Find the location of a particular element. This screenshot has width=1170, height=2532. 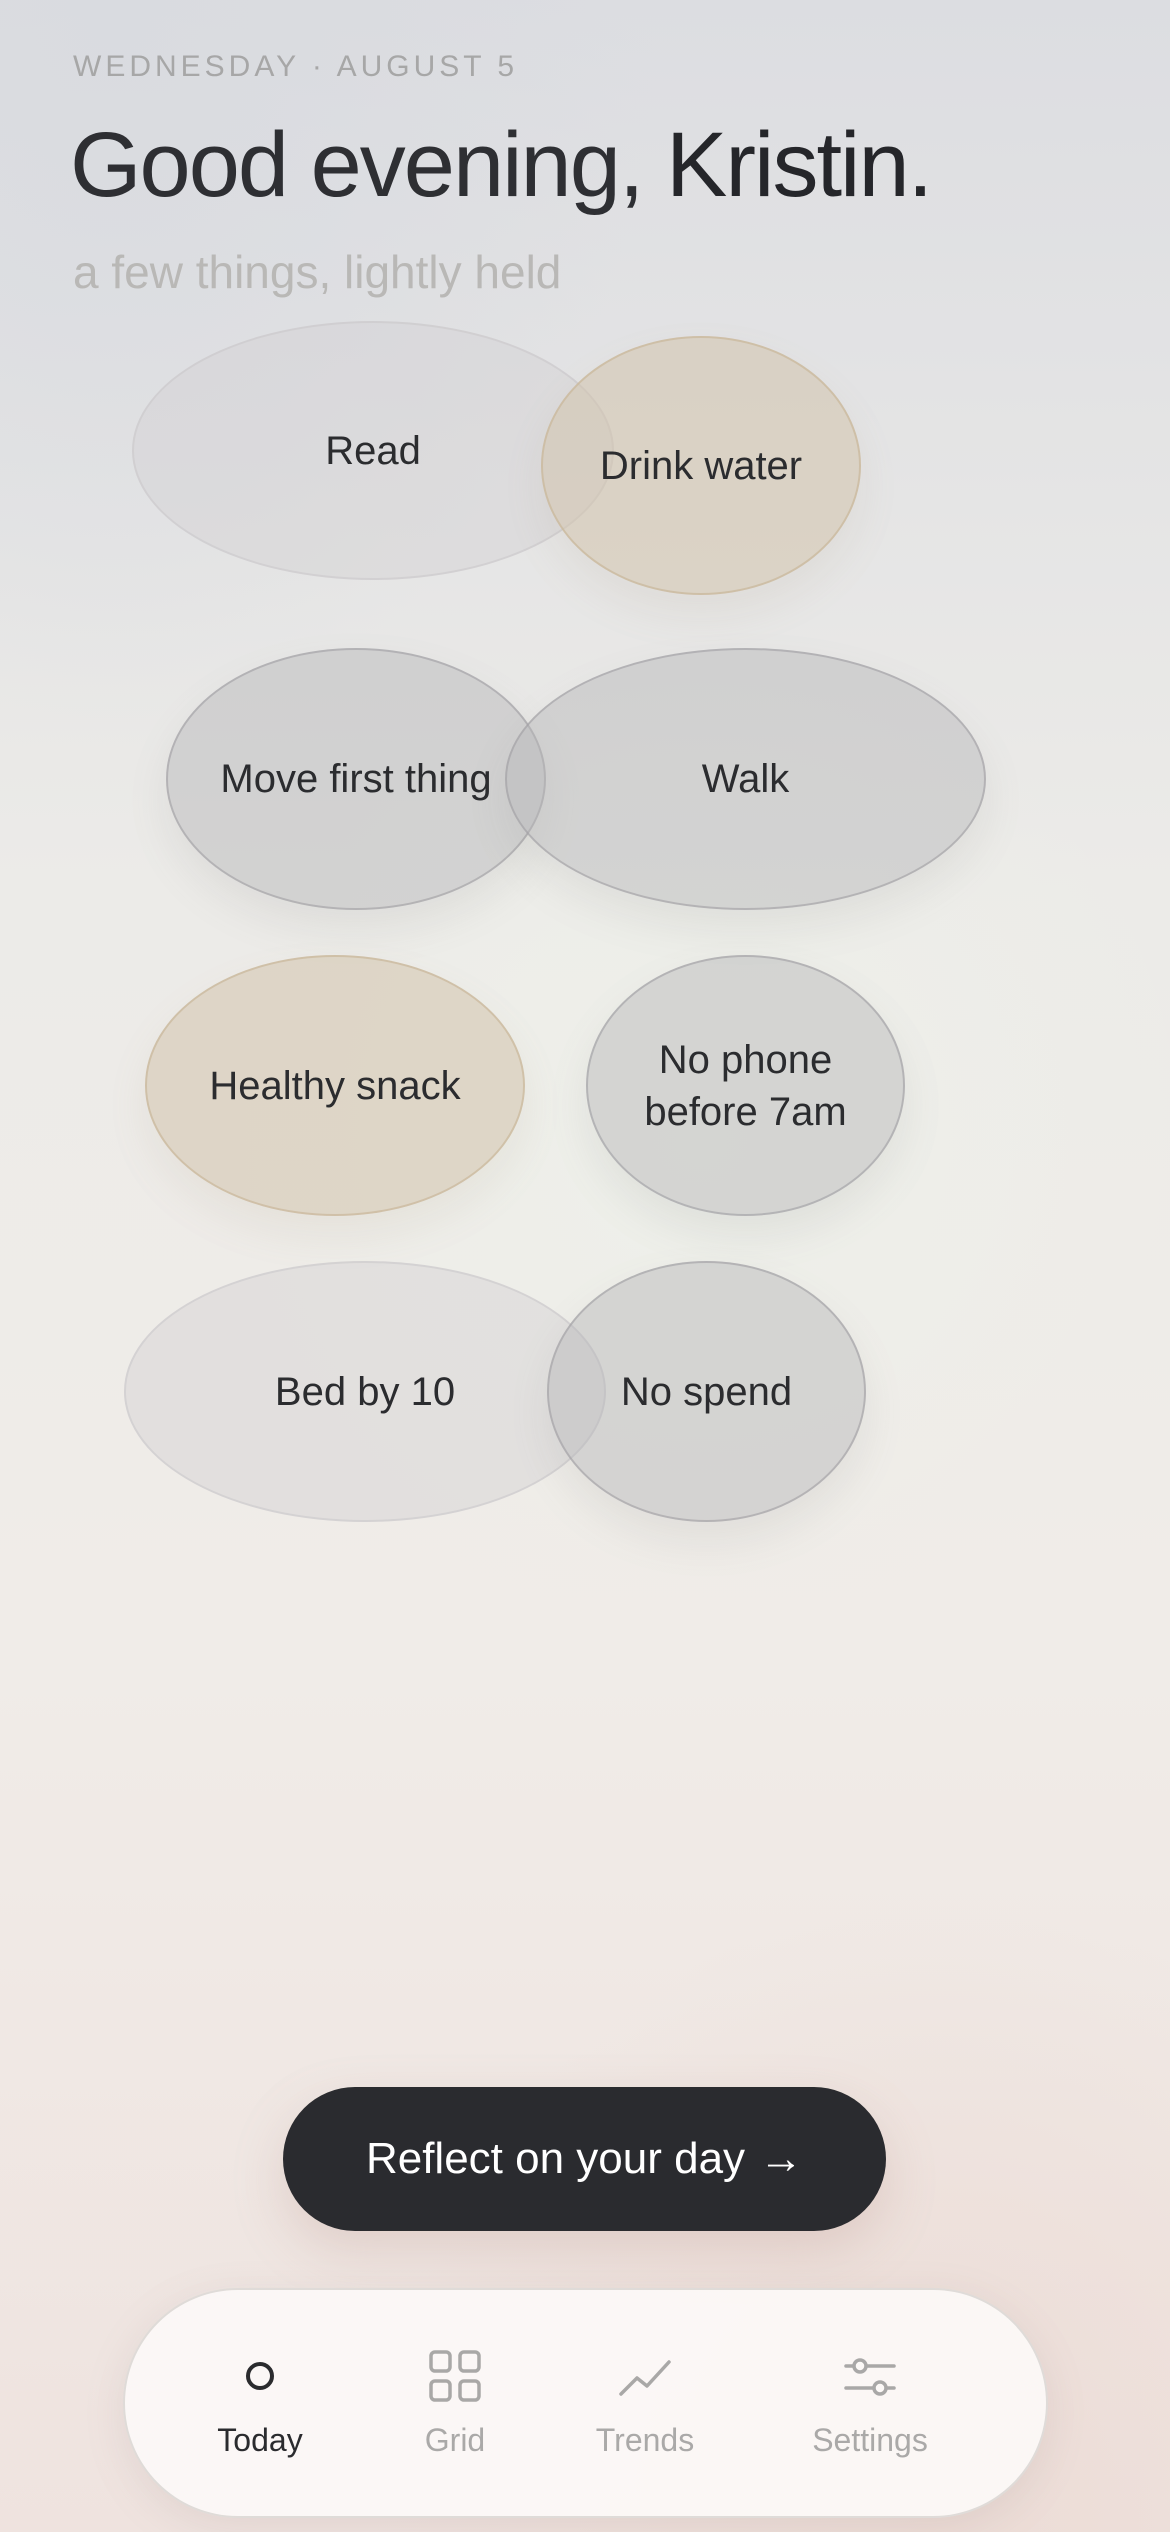

circle-icon is located at coordinates (260, 2376).